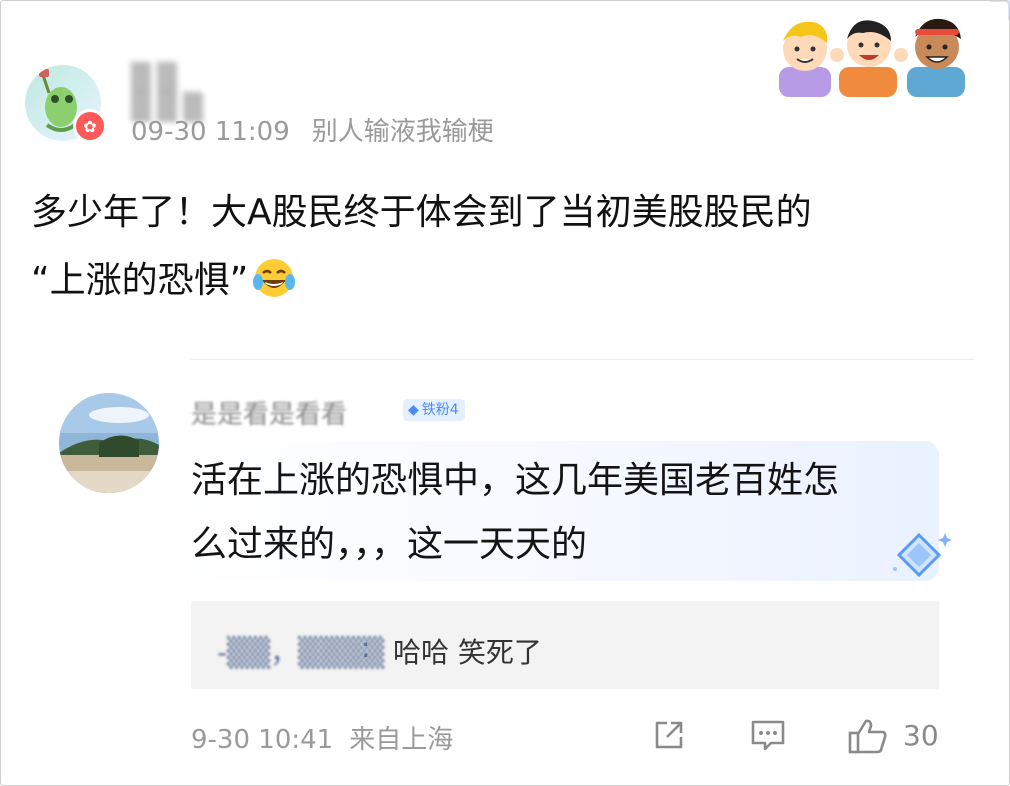 Image resolution: width=1010 pixels, height=786 pixels. Describe the element at coordinates (191, 93) in the screenshot. I see `post-author-name: ▒▒ ▒▒▒` at that location.